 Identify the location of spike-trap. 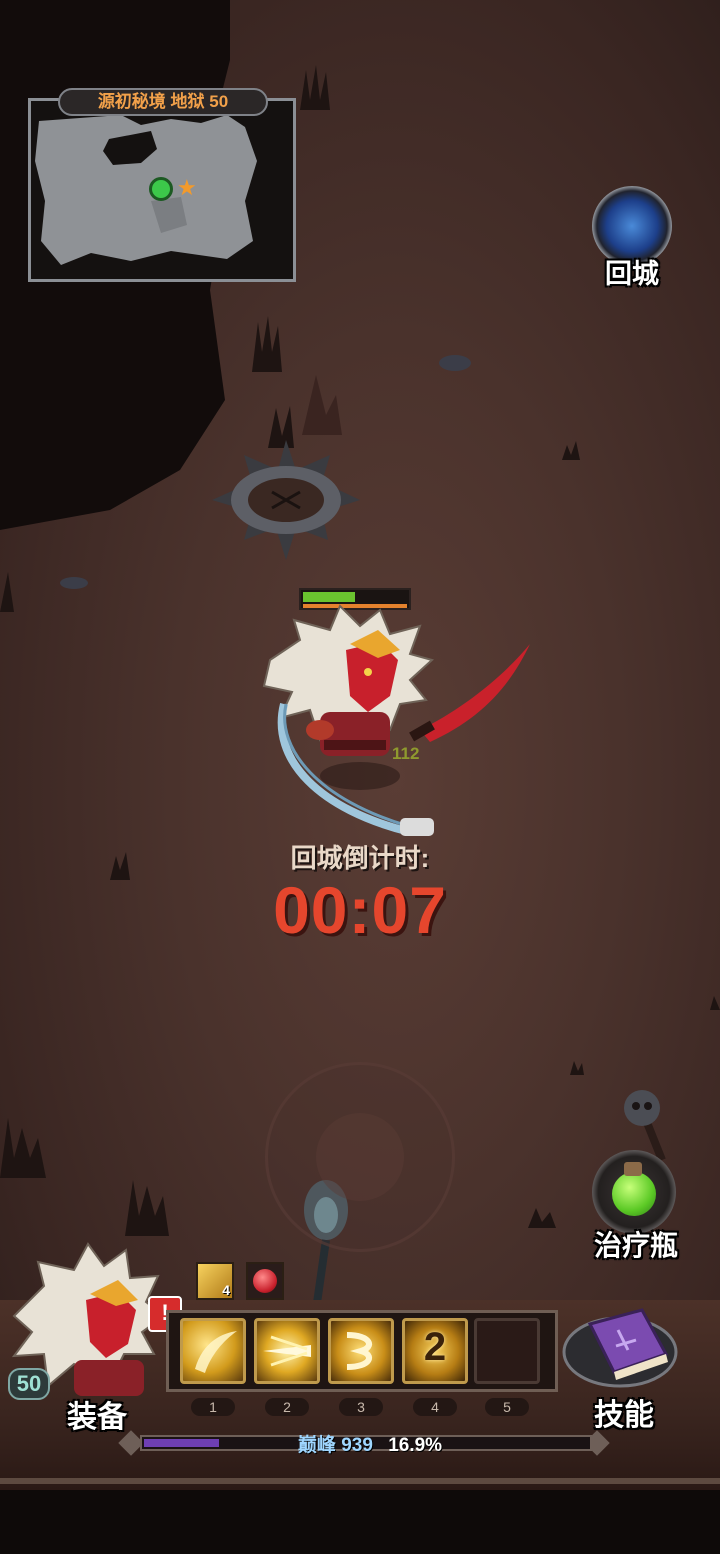
(286, 500).